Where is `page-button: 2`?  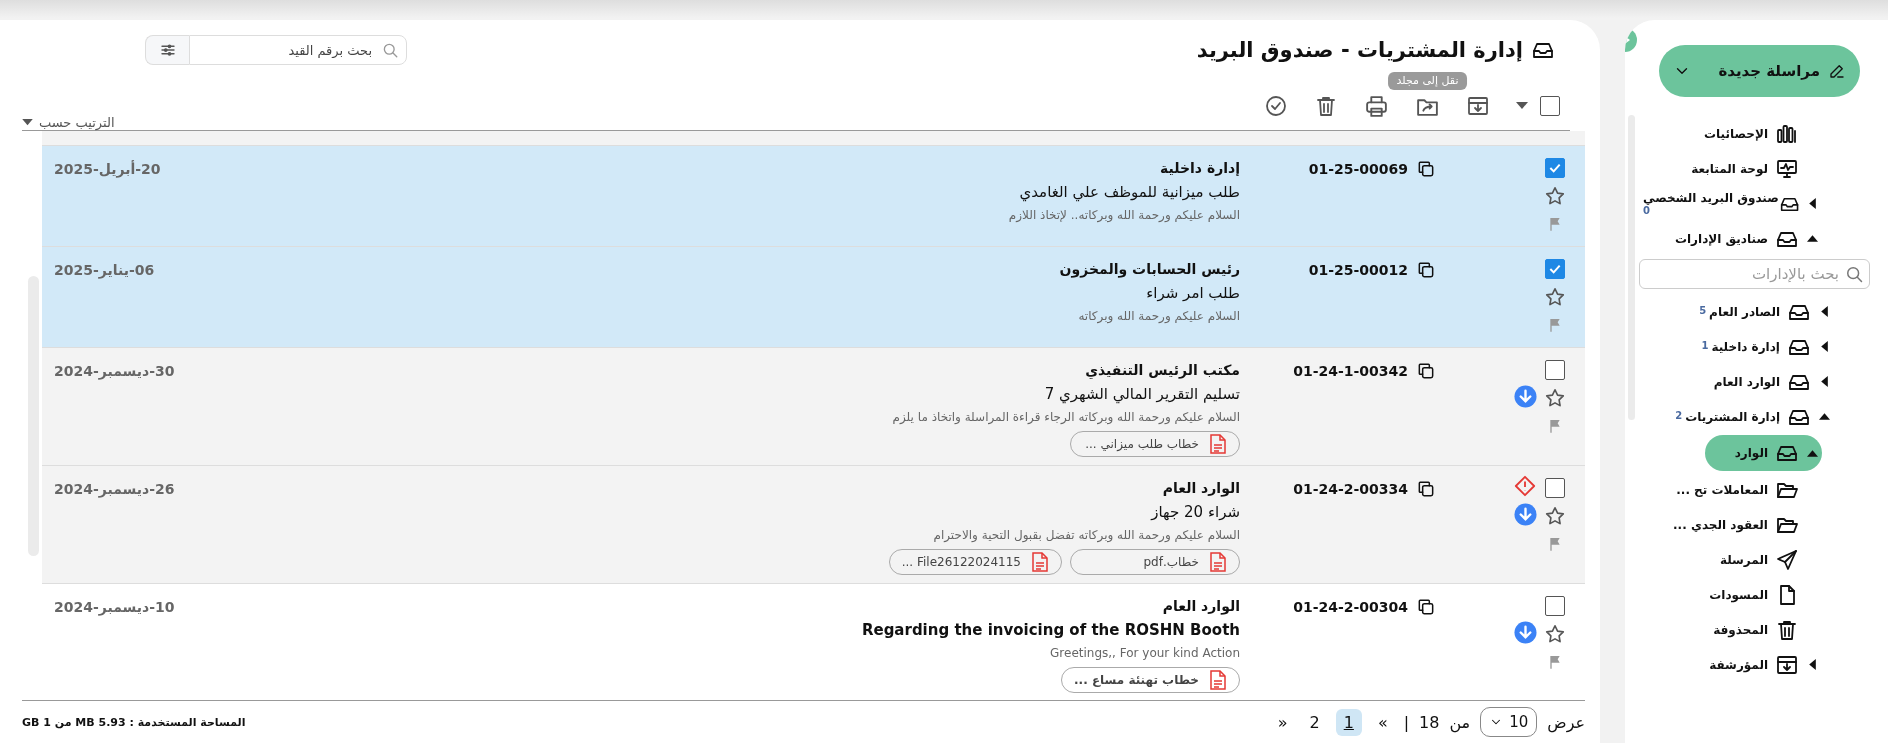 page-button: 2 is located at coordinates (1314, 722).